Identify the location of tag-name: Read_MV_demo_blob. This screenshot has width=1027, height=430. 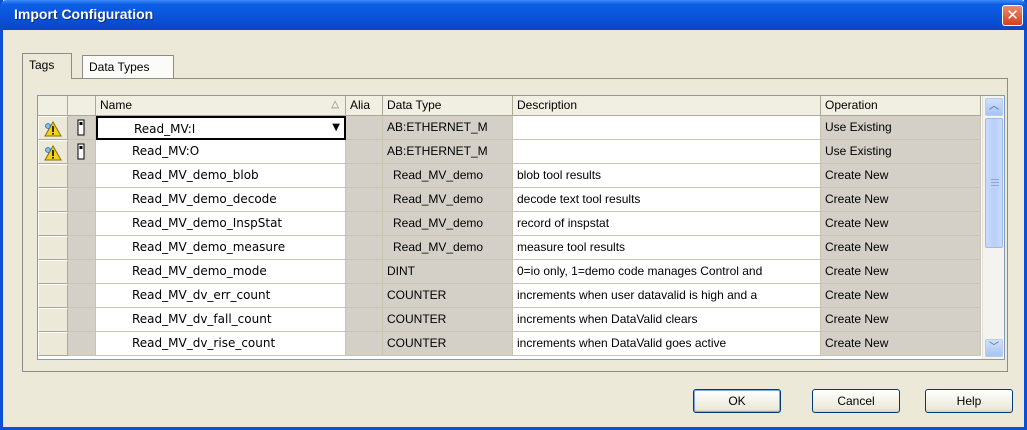
(195, 175).